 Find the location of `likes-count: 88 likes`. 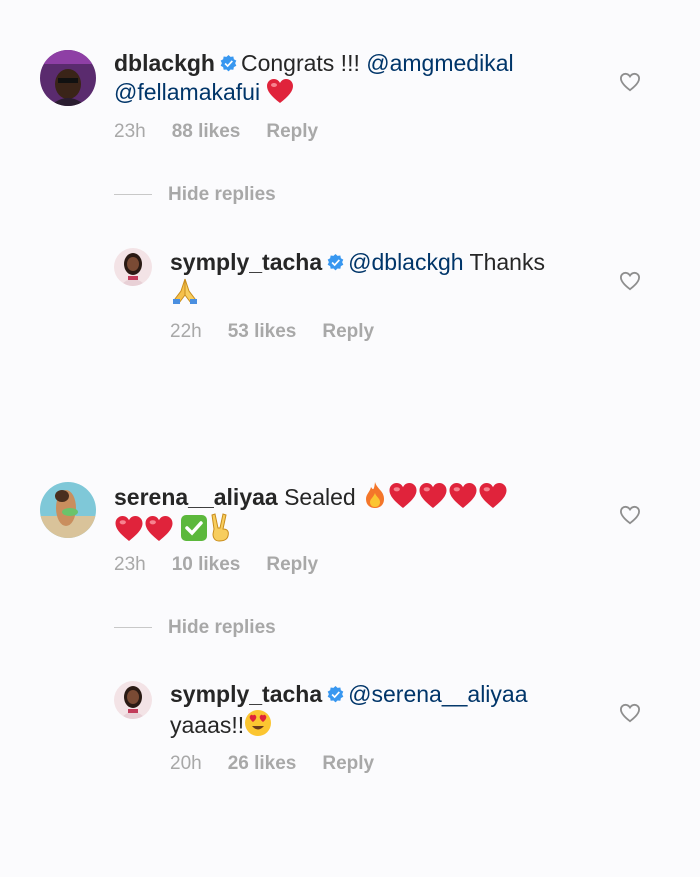

likes-count: 88 likes is located at coordinates (206, 131).